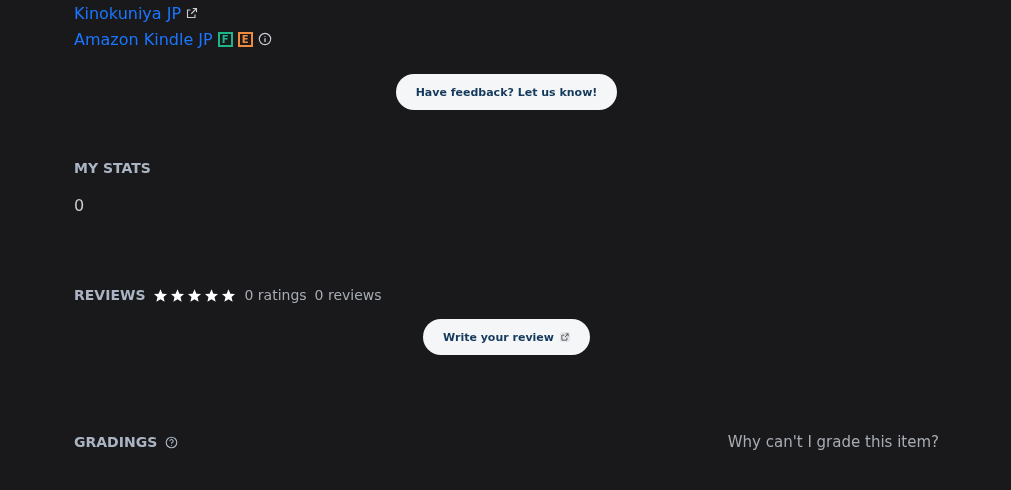 This screenshot has height=490, width=1011. I want to click on section-title: GRADINGS, so click(116, 442).